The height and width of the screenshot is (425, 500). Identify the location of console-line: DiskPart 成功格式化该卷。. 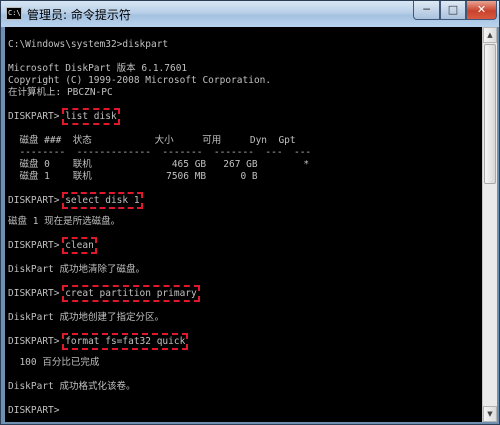
(72, 386).